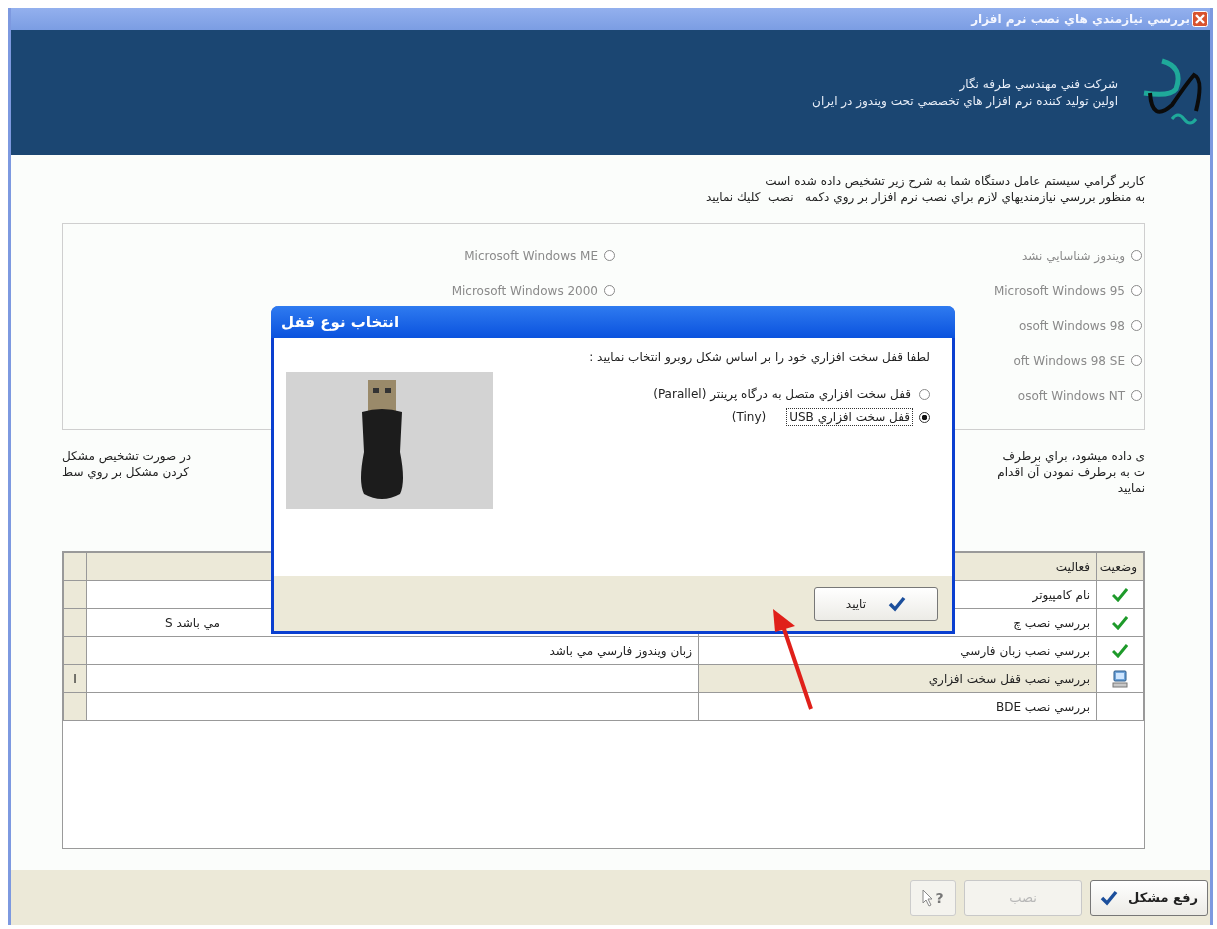 The width and height of the screenshot is (1217, 929). I want to click on notice-text: ت به برطرف نمودن آن اقدام, so click(1071, 472).